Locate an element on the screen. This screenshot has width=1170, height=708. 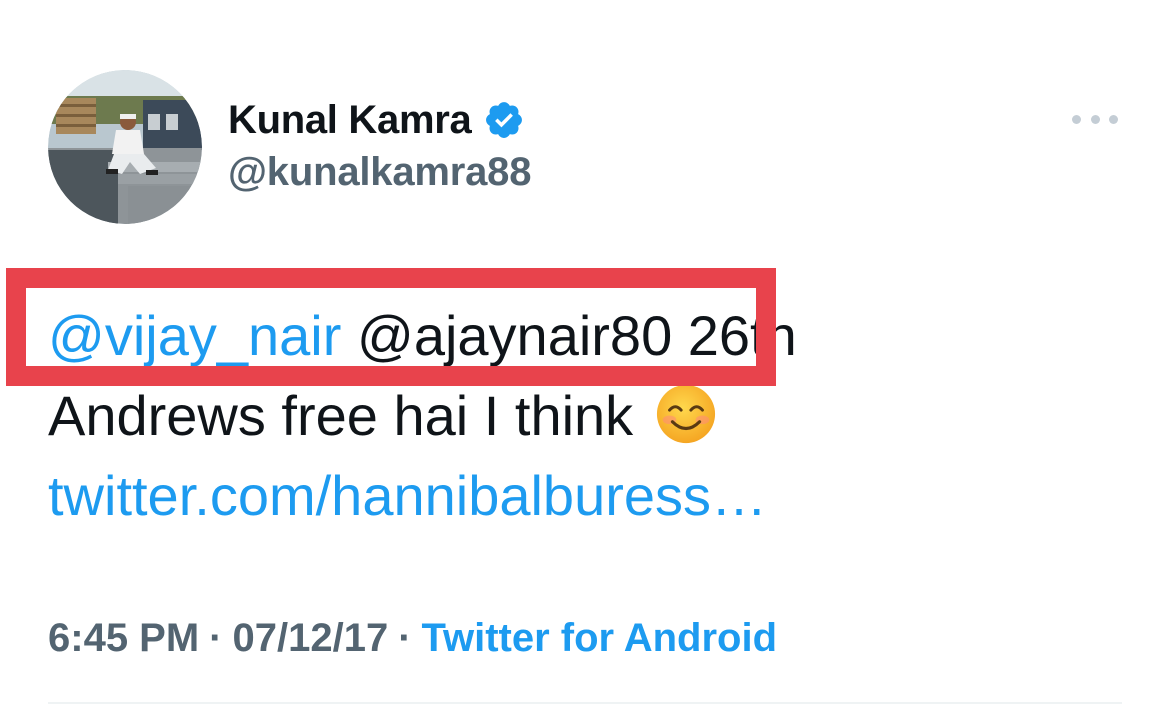
tweet-line-1: @vijay_nair @ajaynair80 26th is located at coordinates (588, 336).